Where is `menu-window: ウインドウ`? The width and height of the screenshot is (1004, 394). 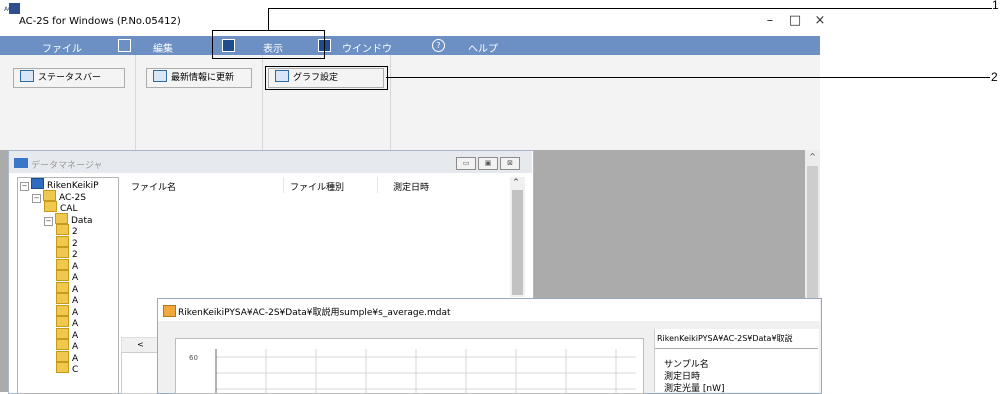 menu-window: ウインドウ is located at coordinates (367, 47).